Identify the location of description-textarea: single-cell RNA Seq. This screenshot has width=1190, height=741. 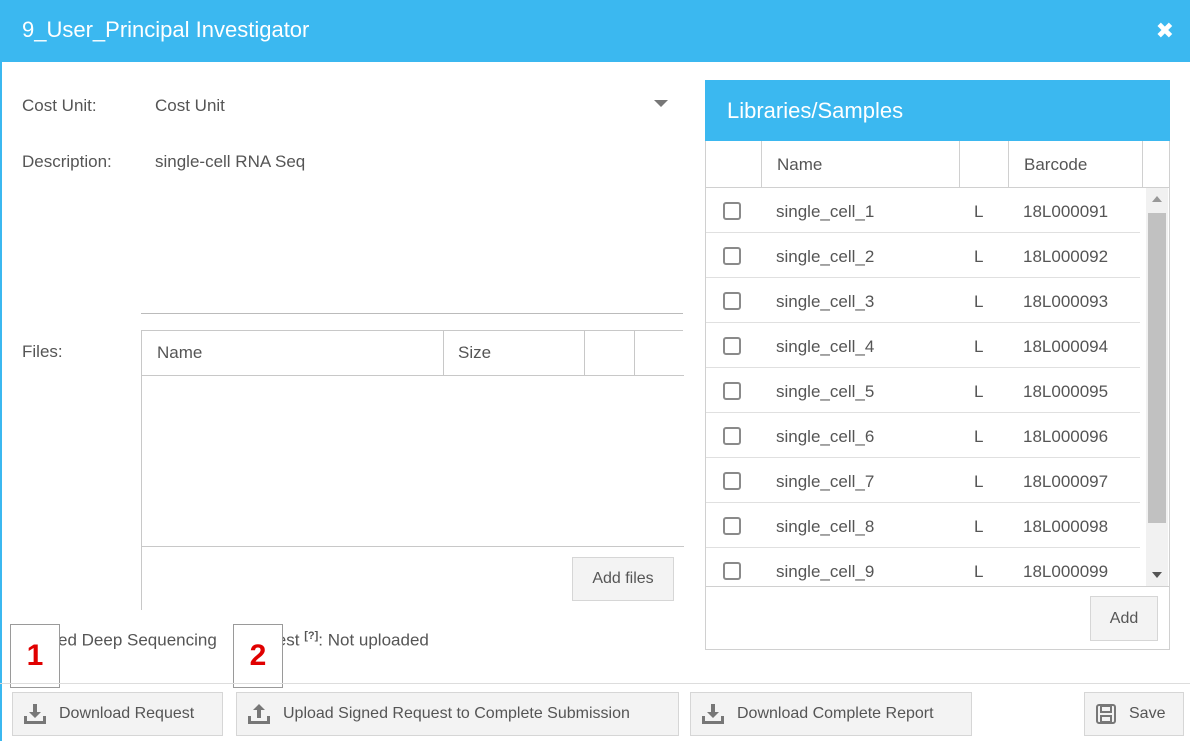
(419, 227).